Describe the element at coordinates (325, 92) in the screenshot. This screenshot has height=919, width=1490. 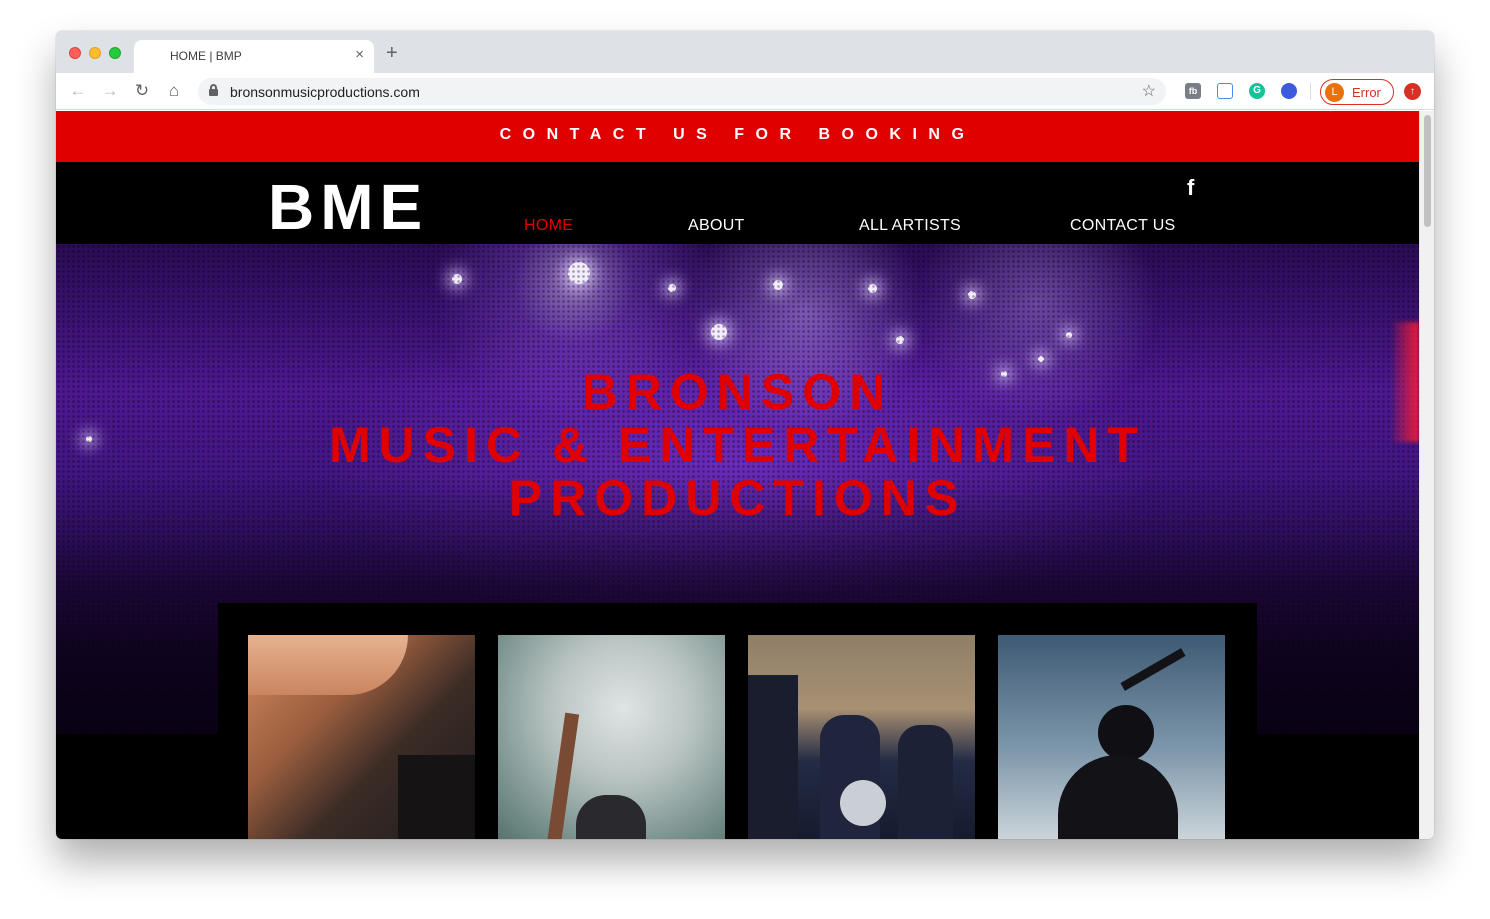
I see `url-text: bronsonmusicproductions.com` at that location.